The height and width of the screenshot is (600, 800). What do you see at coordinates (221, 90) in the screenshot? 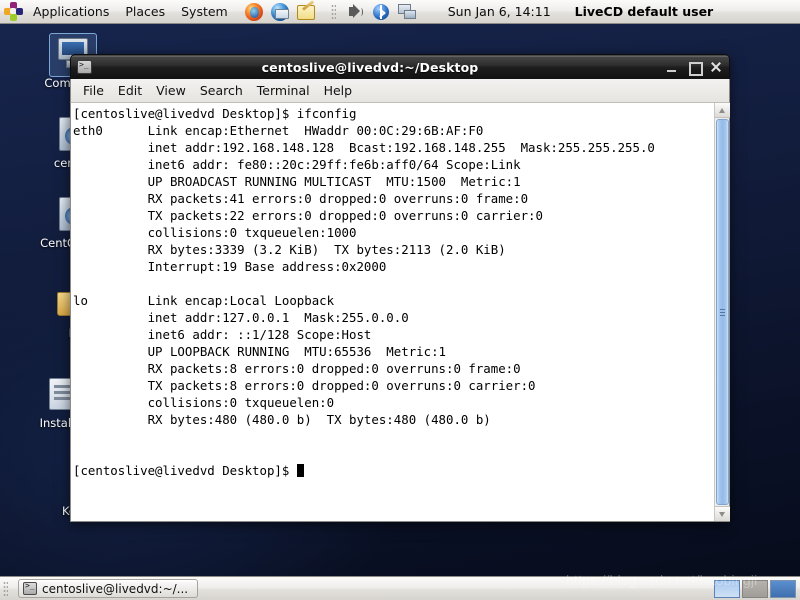
I see `menu-search: Search` at bounding box center [221, 90].